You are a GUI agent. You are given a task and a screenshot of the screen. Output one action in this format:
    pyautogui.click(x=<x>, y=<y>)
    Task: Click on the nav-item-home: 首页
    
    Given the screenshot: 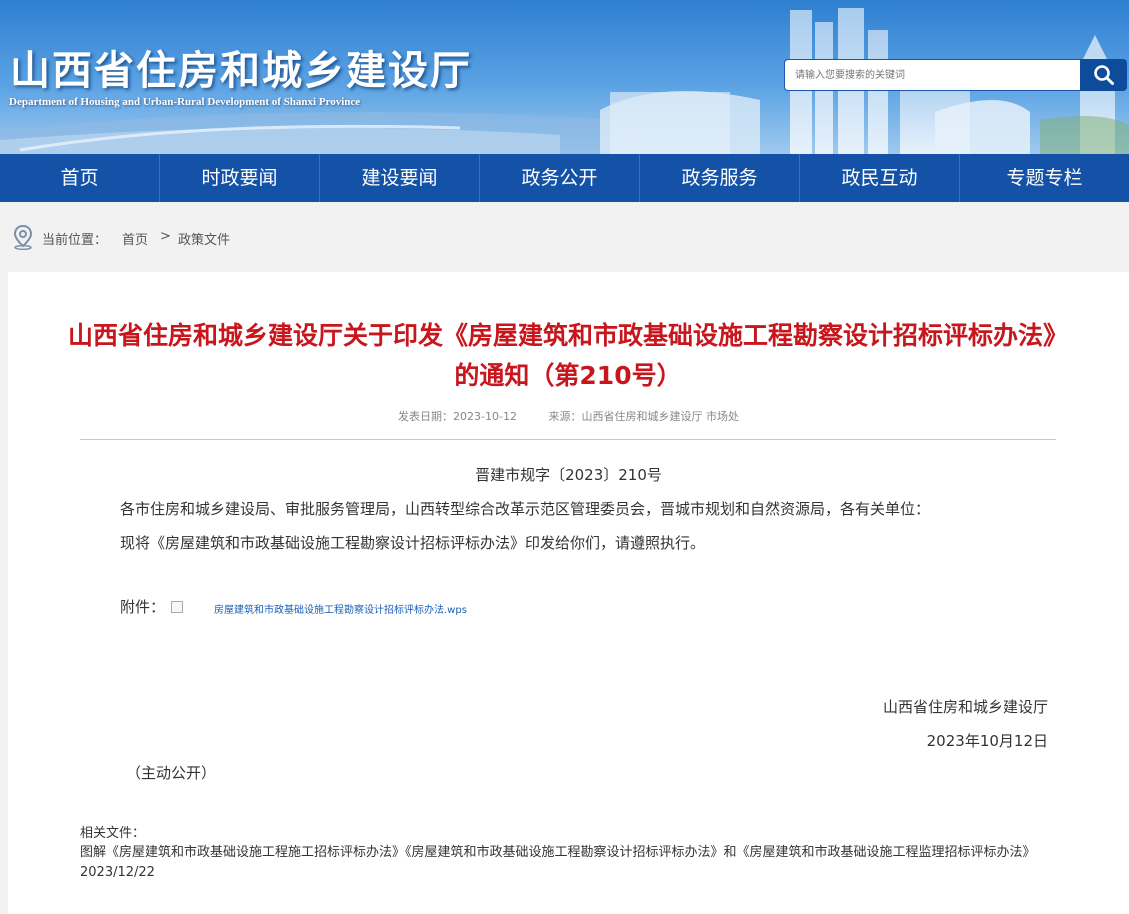 What is the action you would take?
    pyautogui.click(x=80, y=178)
    